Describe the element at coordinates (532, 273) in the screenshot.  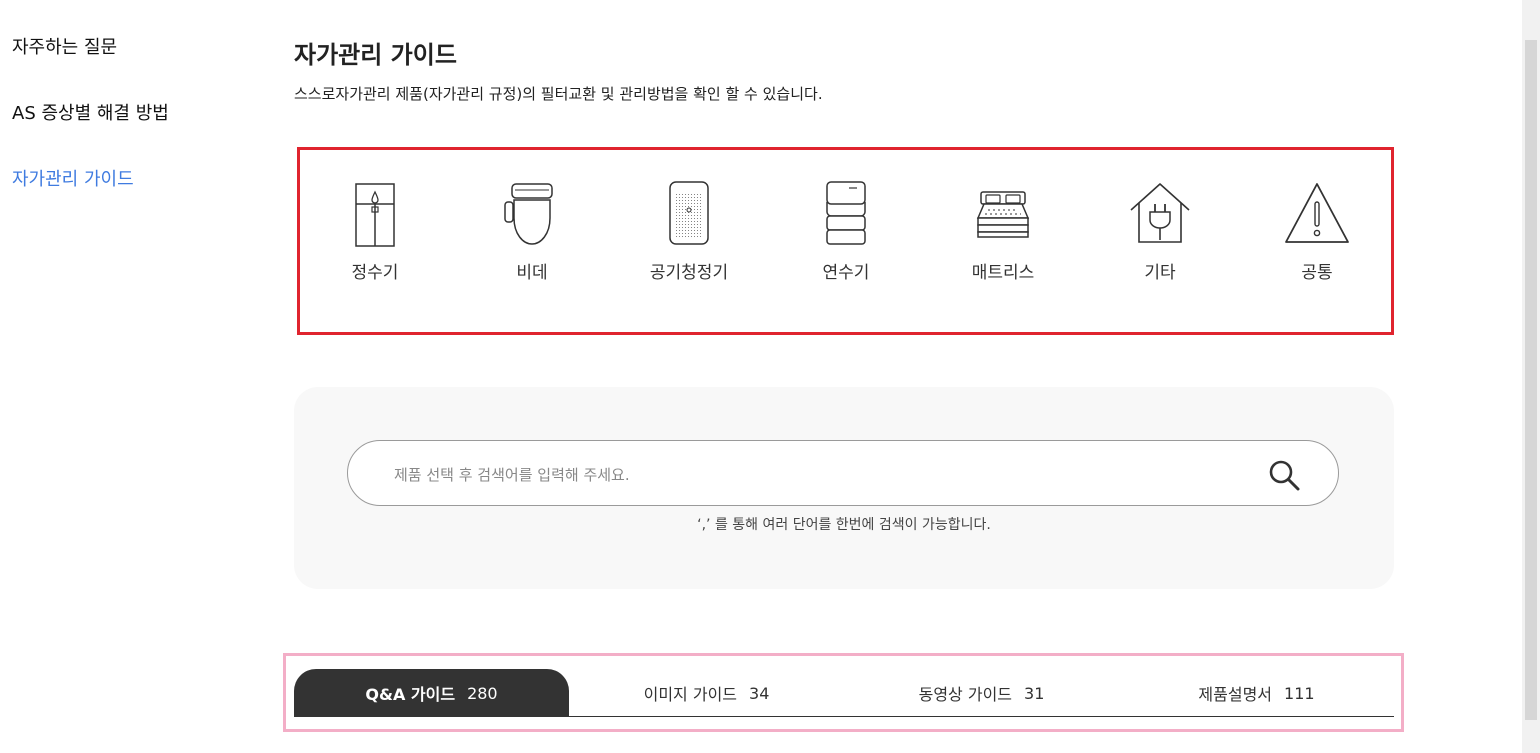
I see `category-label: 비데` at that location.